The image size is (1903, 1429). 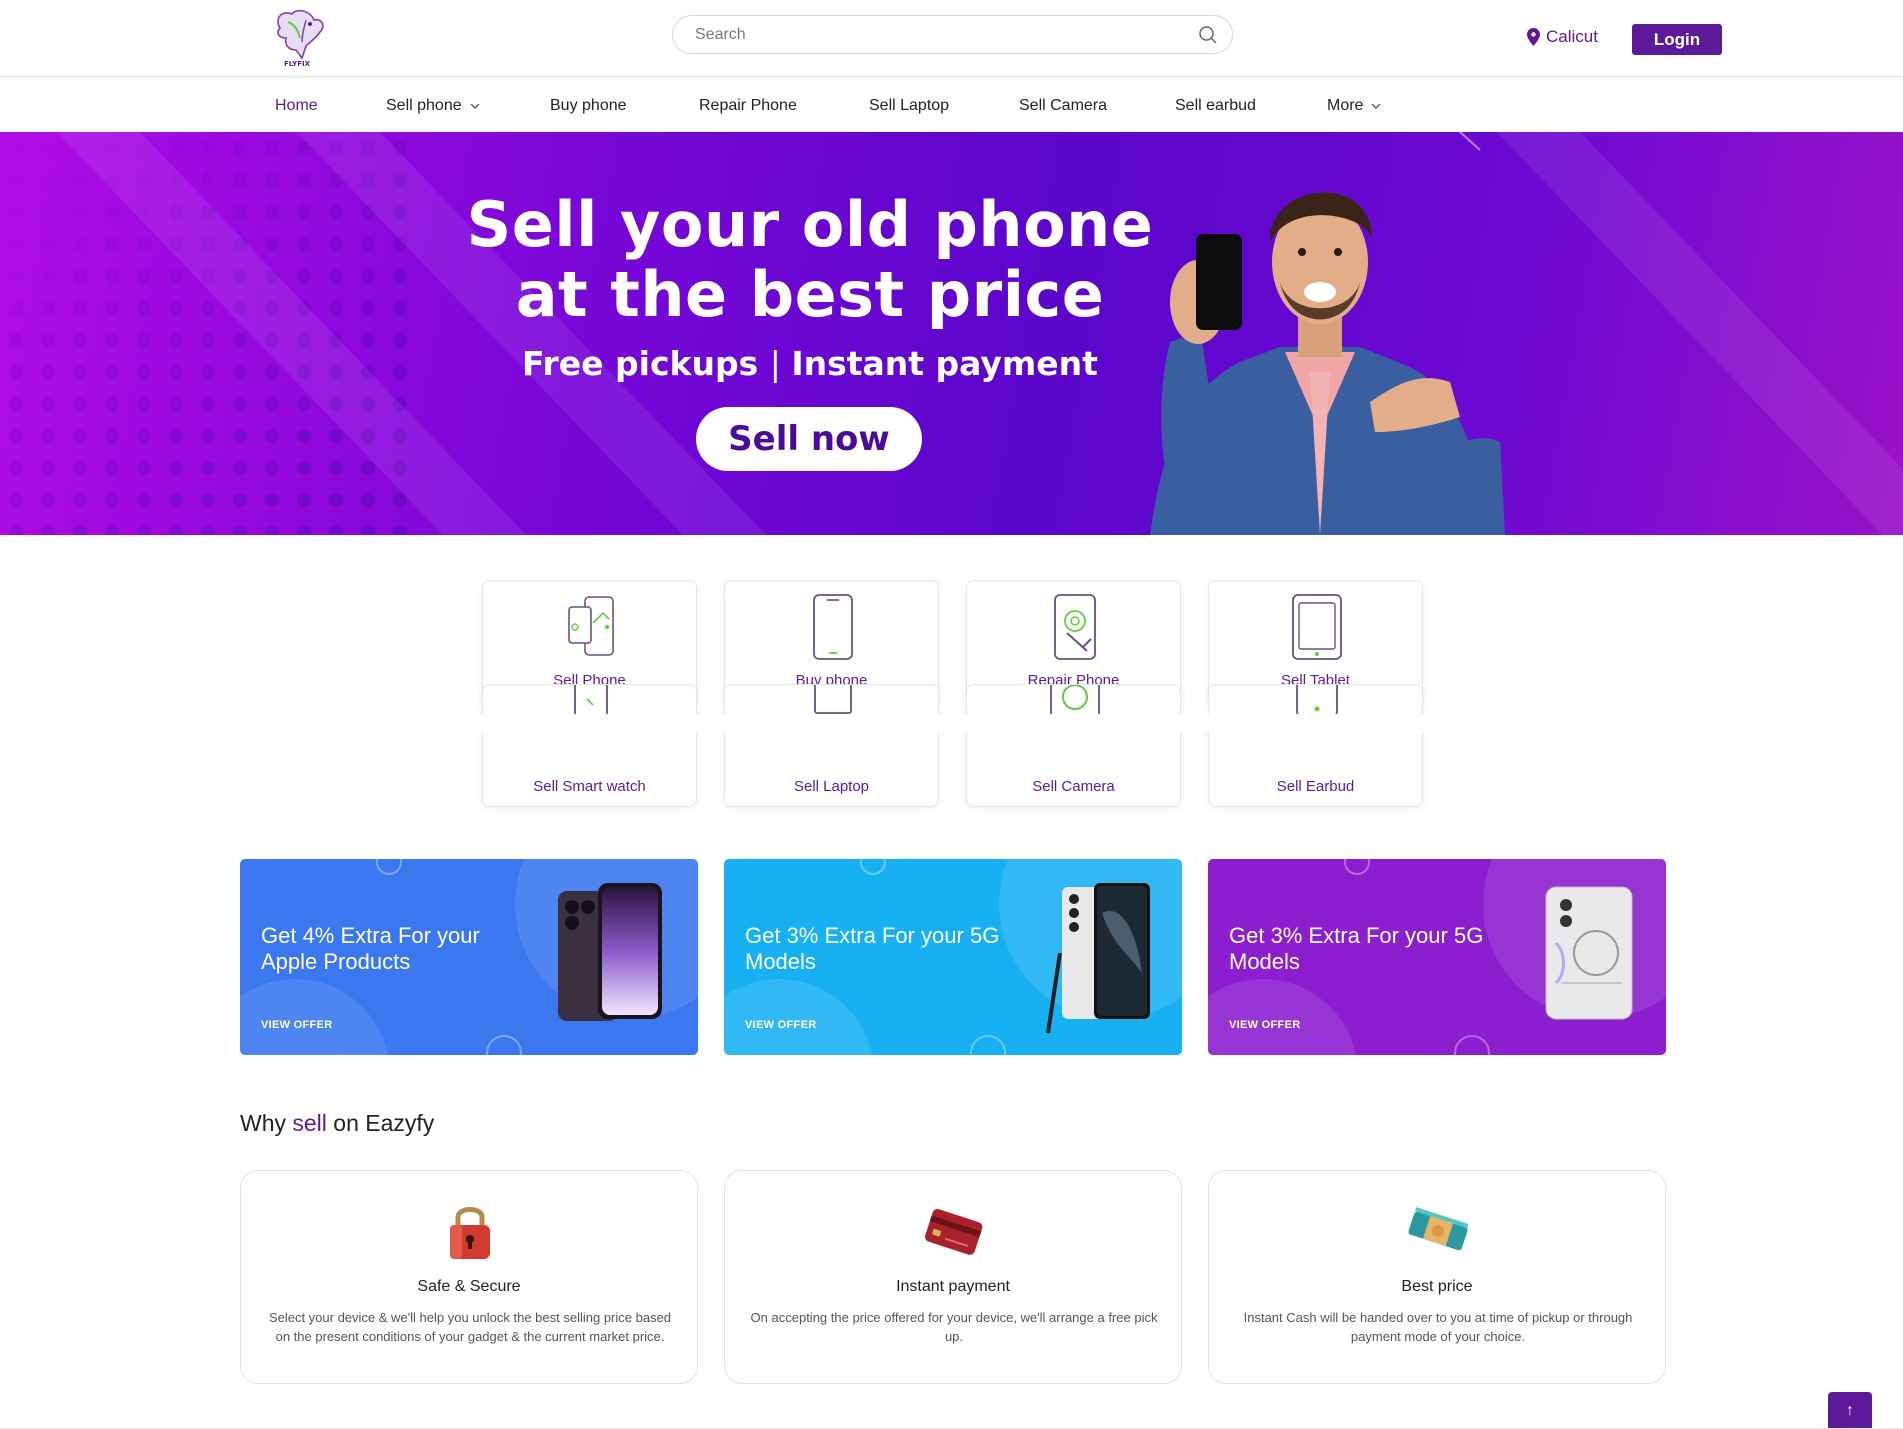 I want to click on flyfix-logo: FLYFIX, so click(x=297, y=37).